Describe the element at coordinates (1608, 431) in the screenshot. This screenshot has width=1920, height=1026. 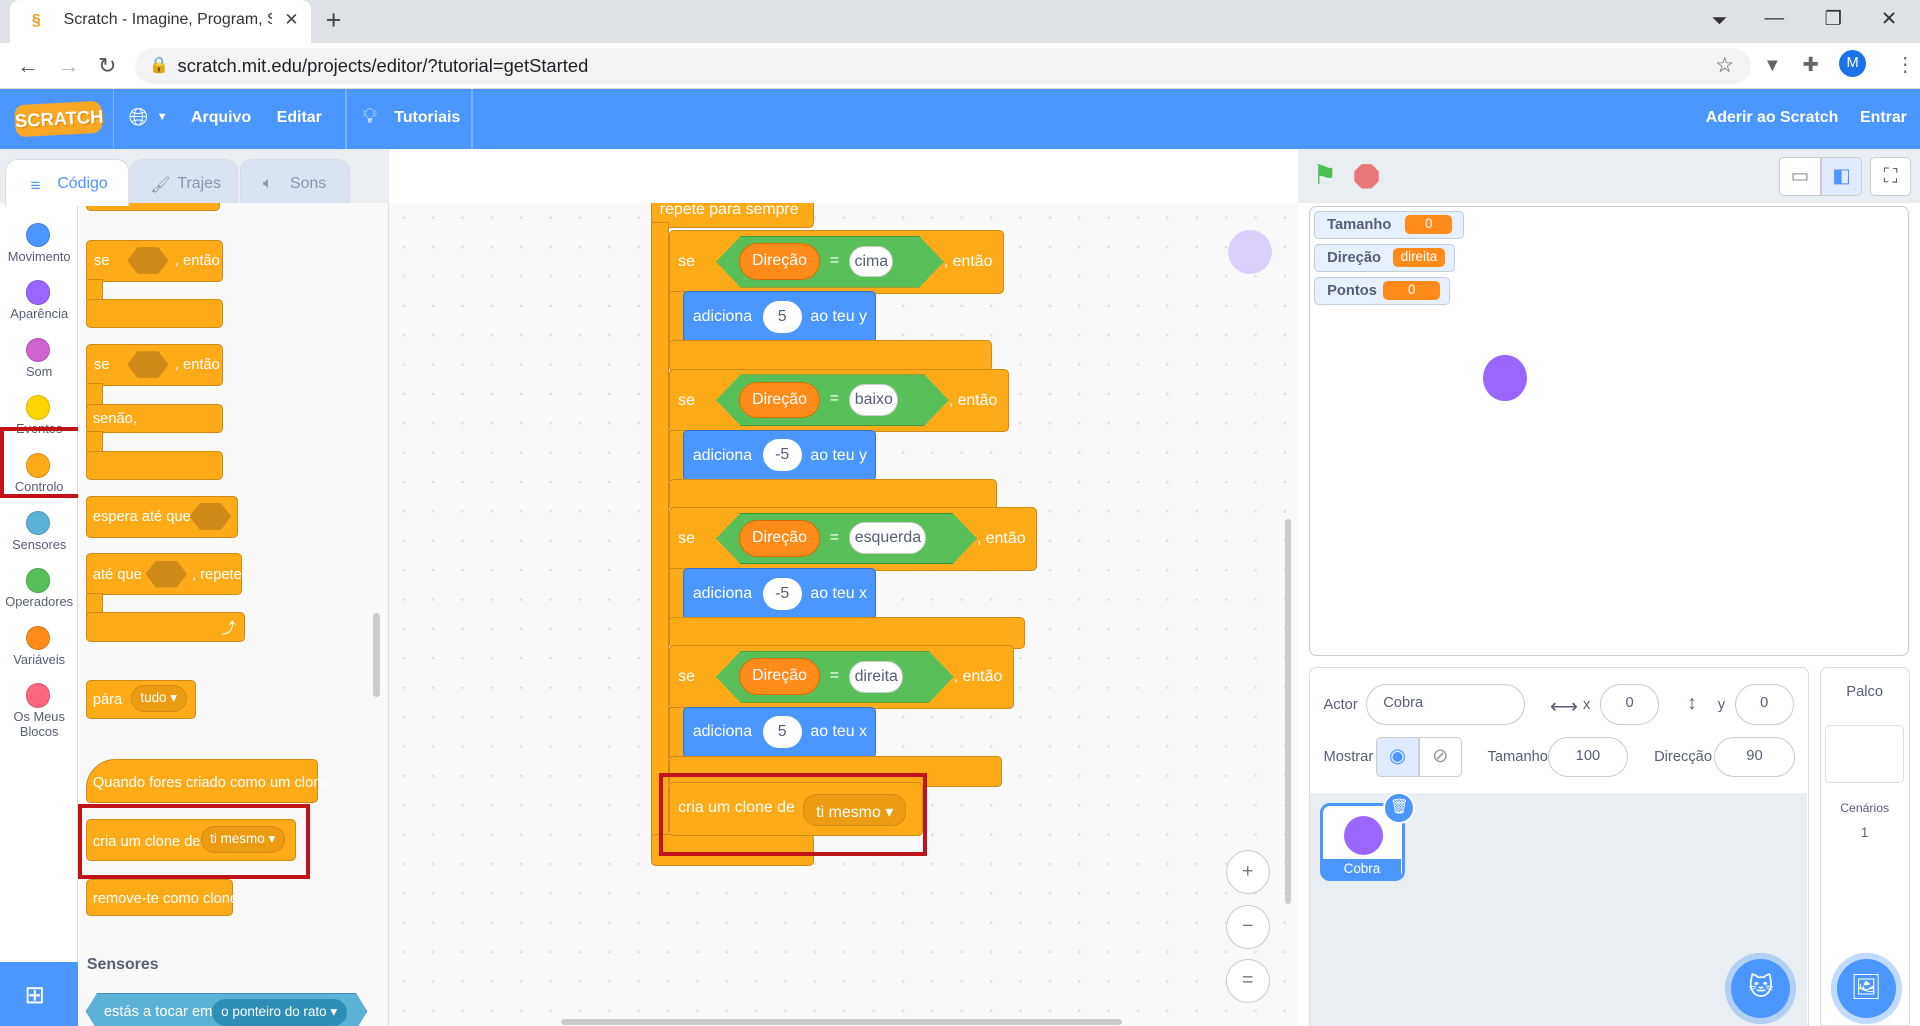
I see `stage-canvas` at that location.